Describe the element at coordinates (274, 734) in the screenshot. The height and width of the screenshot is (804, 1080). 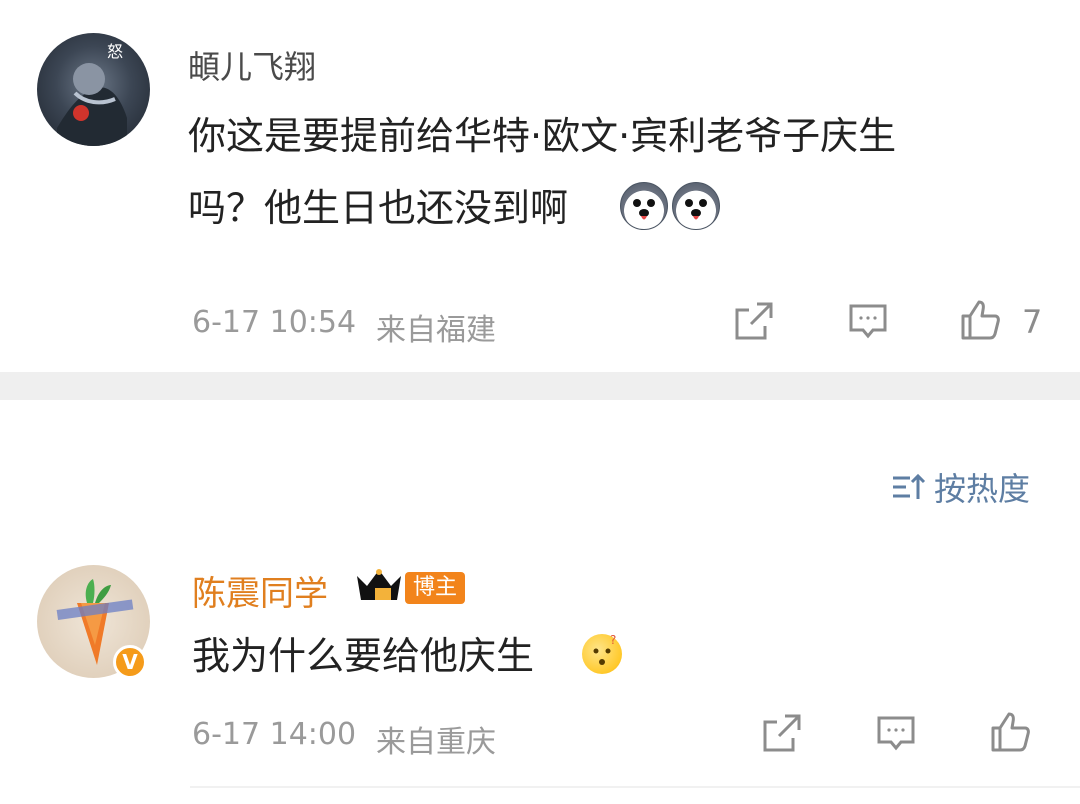
I see `comment-time: 6-17 14:00` at that location.